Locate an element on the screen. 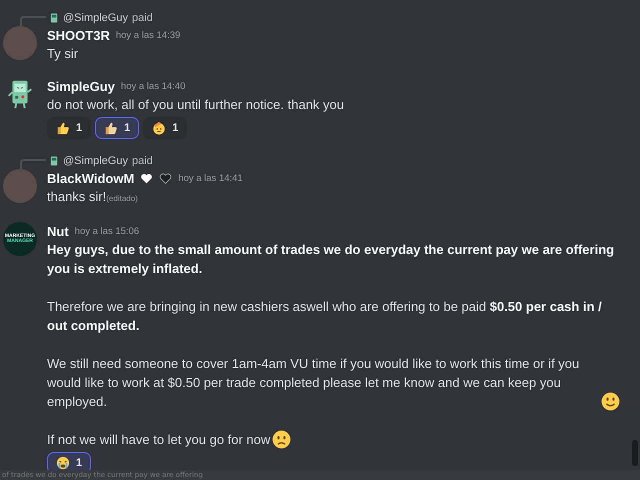 Image resolution: width=640 pixels, height=480 pixels. author-name: SimpleGuy is located at coordinates (81, 86).